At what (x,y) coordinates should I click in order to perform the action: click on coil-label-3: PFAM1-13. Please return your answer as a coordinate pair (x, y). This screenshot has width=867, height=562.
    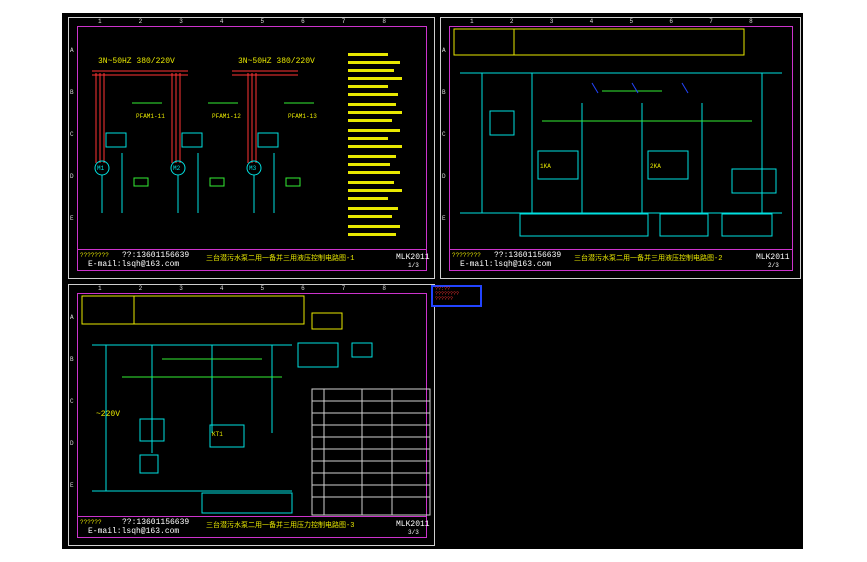
    Looking at the image, I should click on (302, 116).